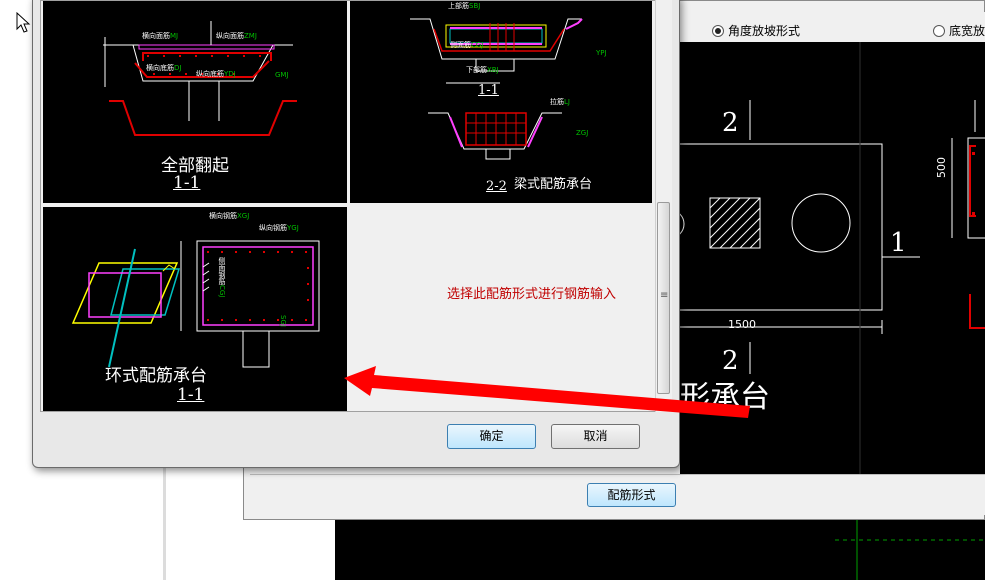 This screenshot has width=985, height=580. I want to click on label-top-rebar-2: 纵向面筋ZMJ, so click(236, 36).